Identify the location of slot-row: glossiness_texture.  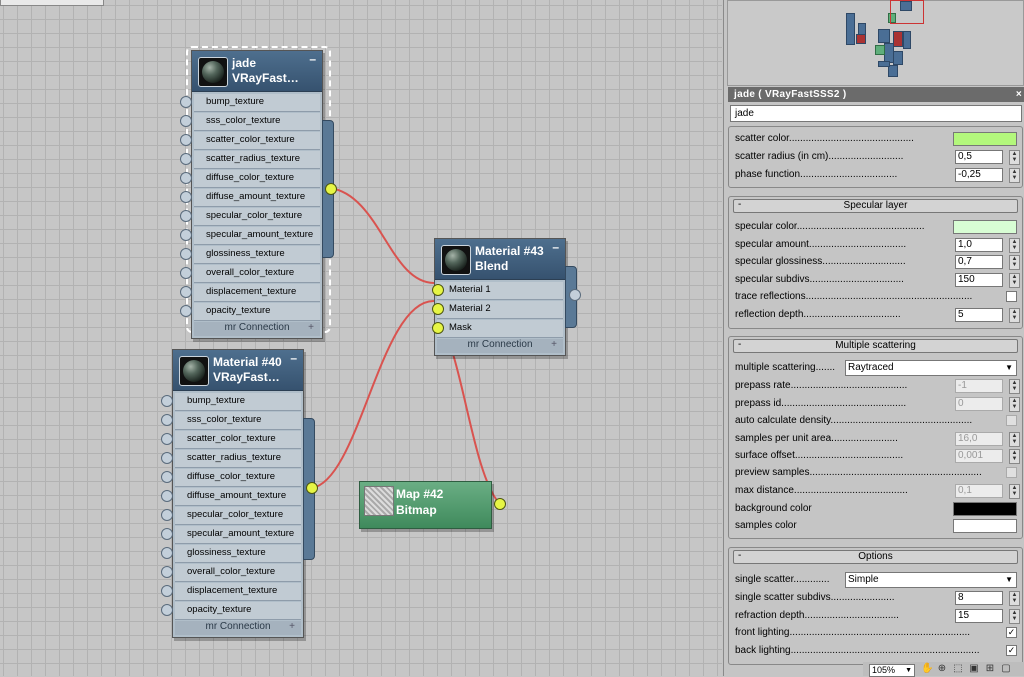
(231, 554).